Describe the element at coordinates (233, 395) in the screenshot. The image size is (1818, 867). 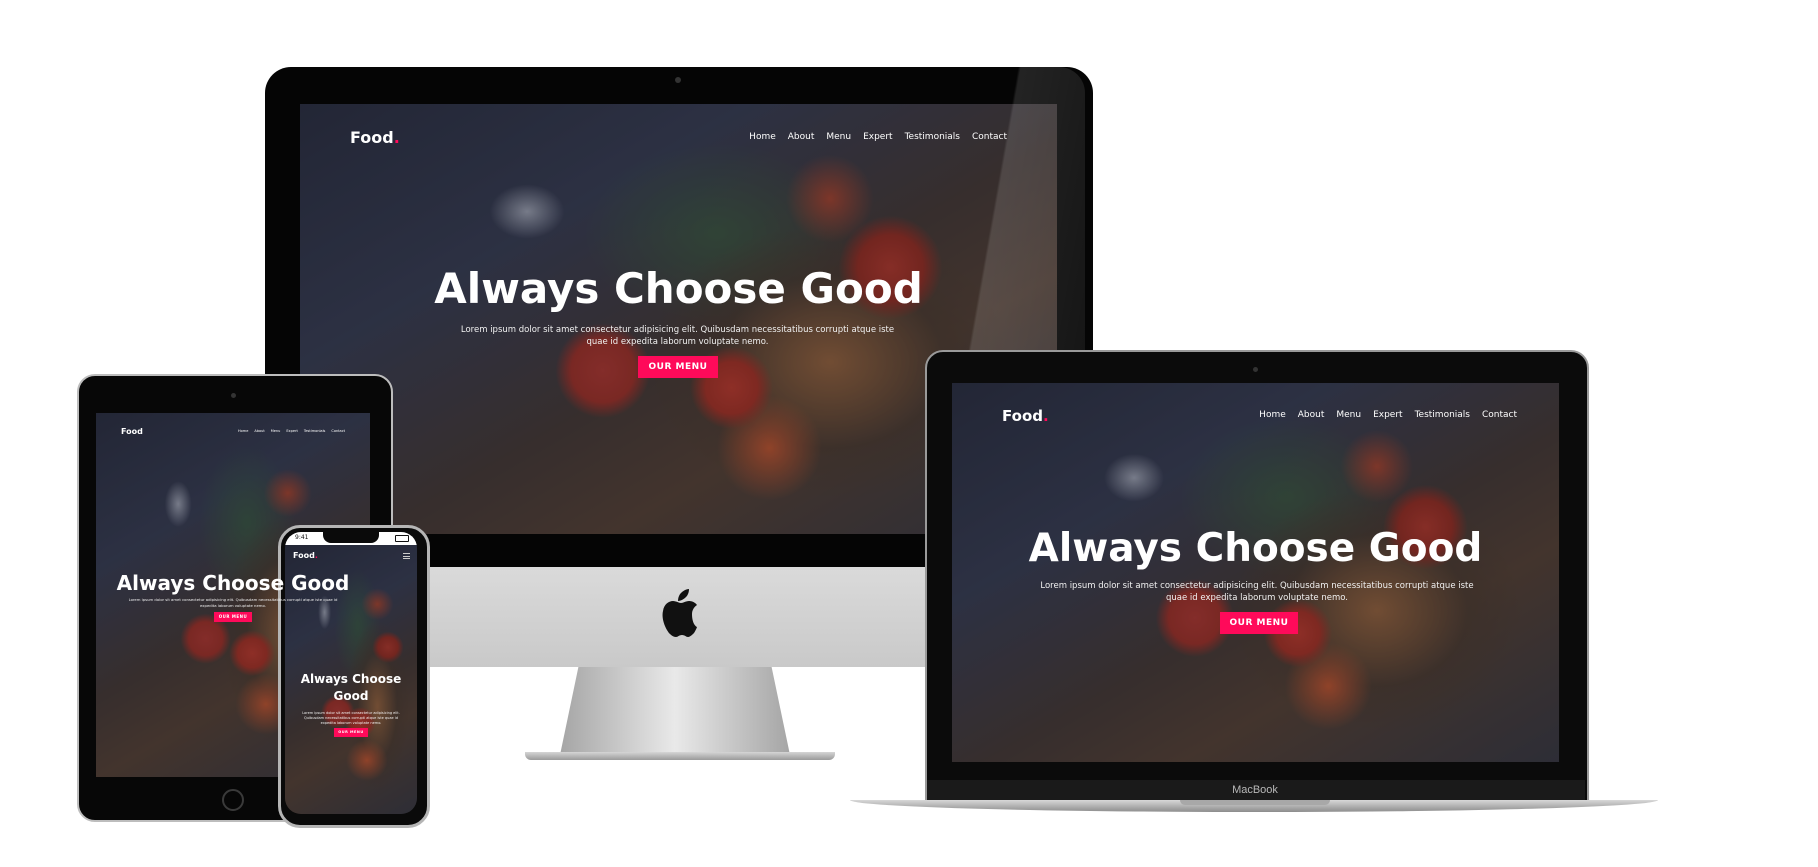
I see `ipad-camera` at that location.